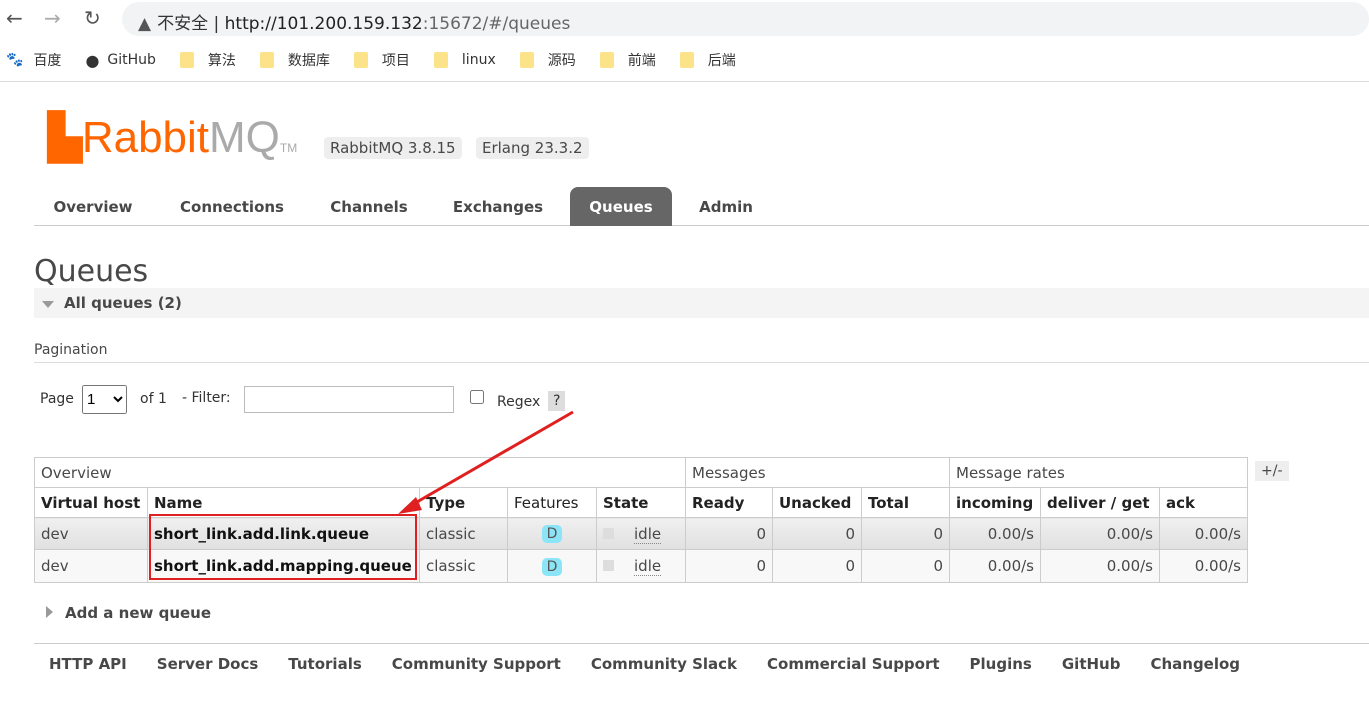 The image size is (1369, 712). I want to click on bookmark-label: linux, so click(478, 60).